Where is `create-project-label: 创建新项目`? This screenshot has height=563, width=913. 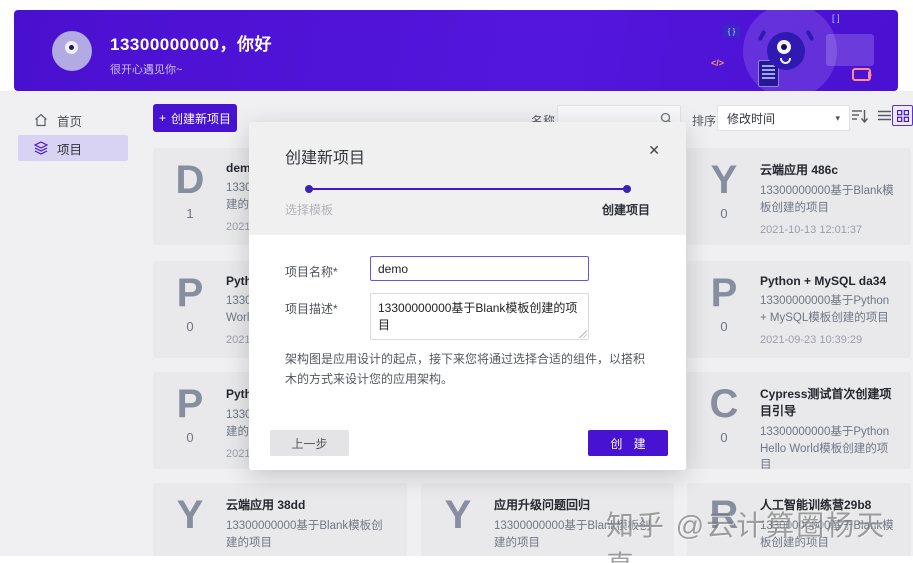
create-project-label: 创建新项目 is located at coordinates (201, 118).